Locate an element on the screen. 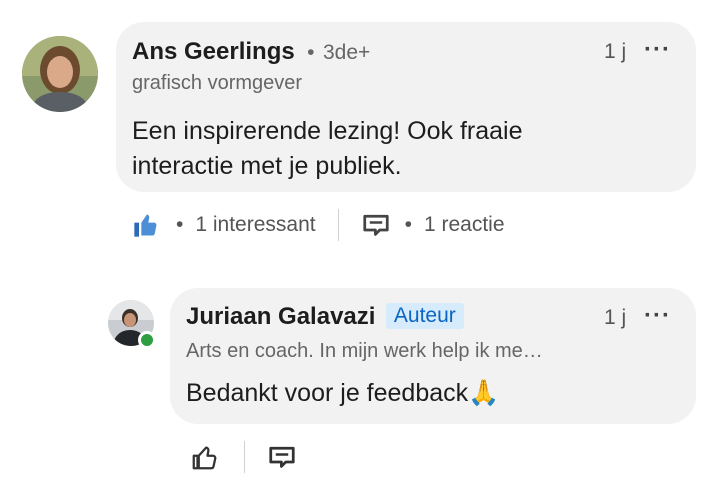 The image size is (720, 492). thumbs-up-filled-icon is located at coordinates (146, 225).